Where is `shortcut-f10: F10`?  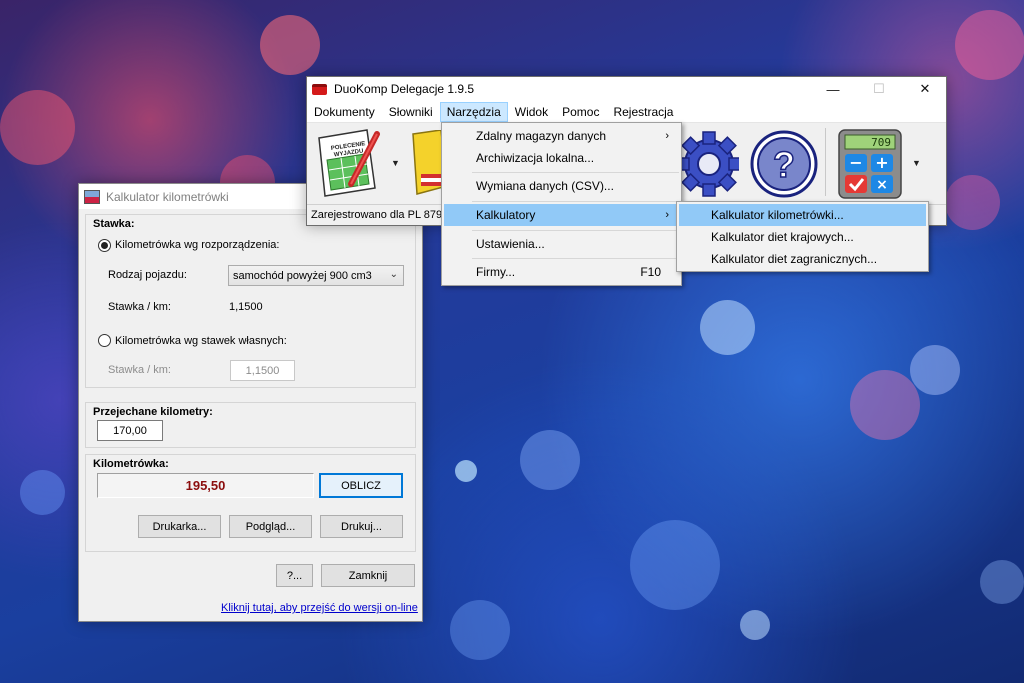 shortcut-f10: F10 is located at coordinates (650, 272).